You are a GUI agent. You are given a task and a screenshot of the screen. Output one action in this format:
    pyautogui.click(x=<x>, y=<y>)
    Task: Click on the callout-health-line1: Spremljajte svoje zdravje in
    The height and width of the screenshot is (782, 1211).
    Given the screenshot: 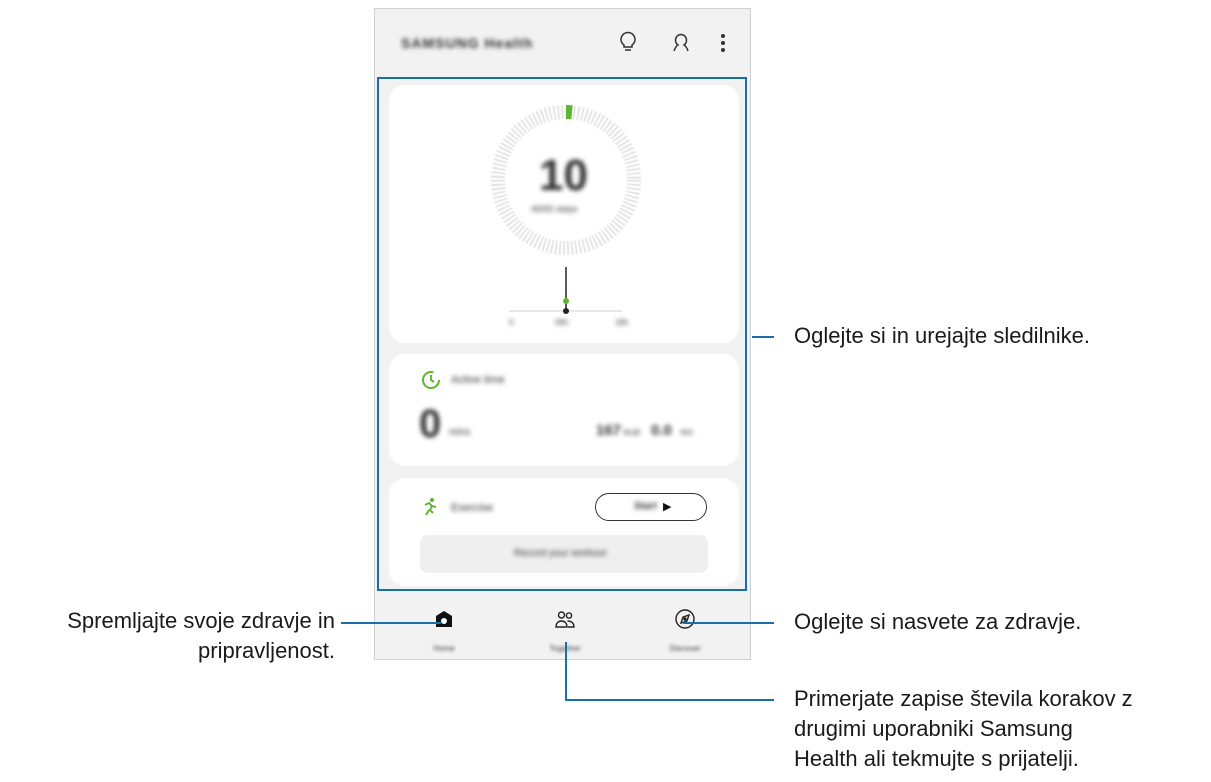 What is the action you would take?
    pyautogui.click(x=201, y=620)
    